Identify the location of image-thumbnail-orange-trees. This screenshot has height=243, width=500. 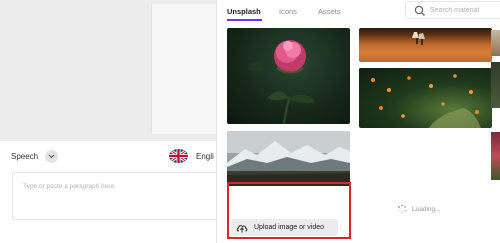
(425, 98).